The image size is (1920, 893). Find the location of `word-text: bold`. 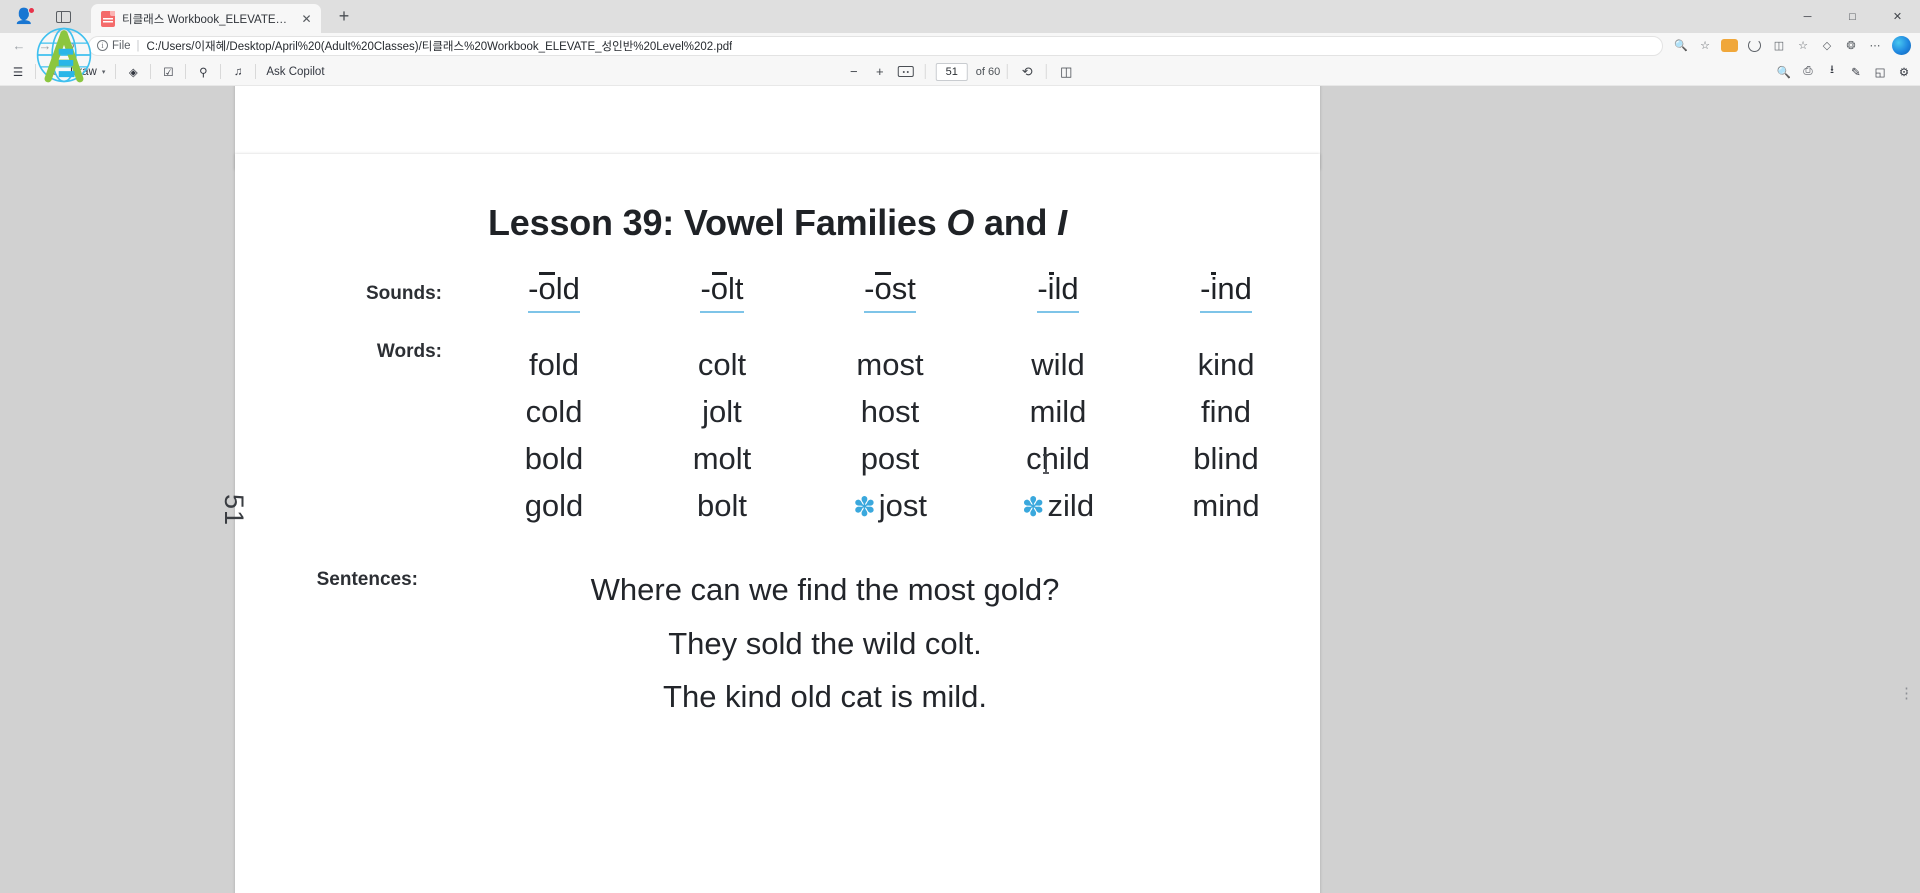

word-text: bold is located at coordinates (554, 459).